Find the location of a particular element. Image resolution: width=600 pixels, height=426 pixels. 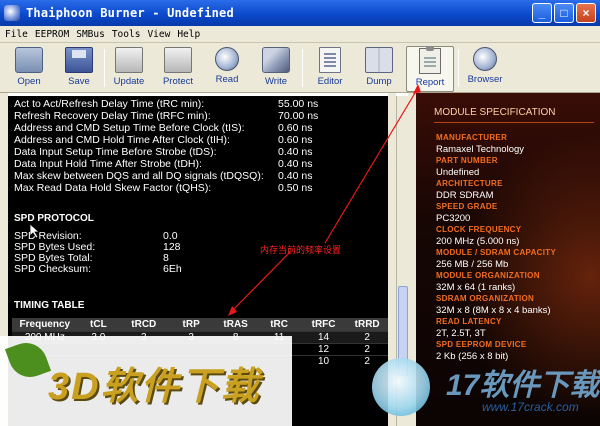

annotation-text: 内存当前的频率设置 is located at coordinates (301, 250).